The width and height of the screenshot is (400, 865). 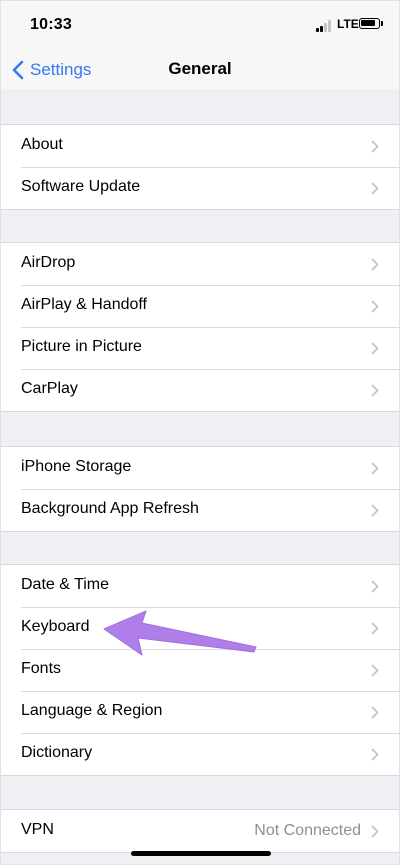 I want to click on row-label: AirPlay & Handoff, so click(x=84, y=304).